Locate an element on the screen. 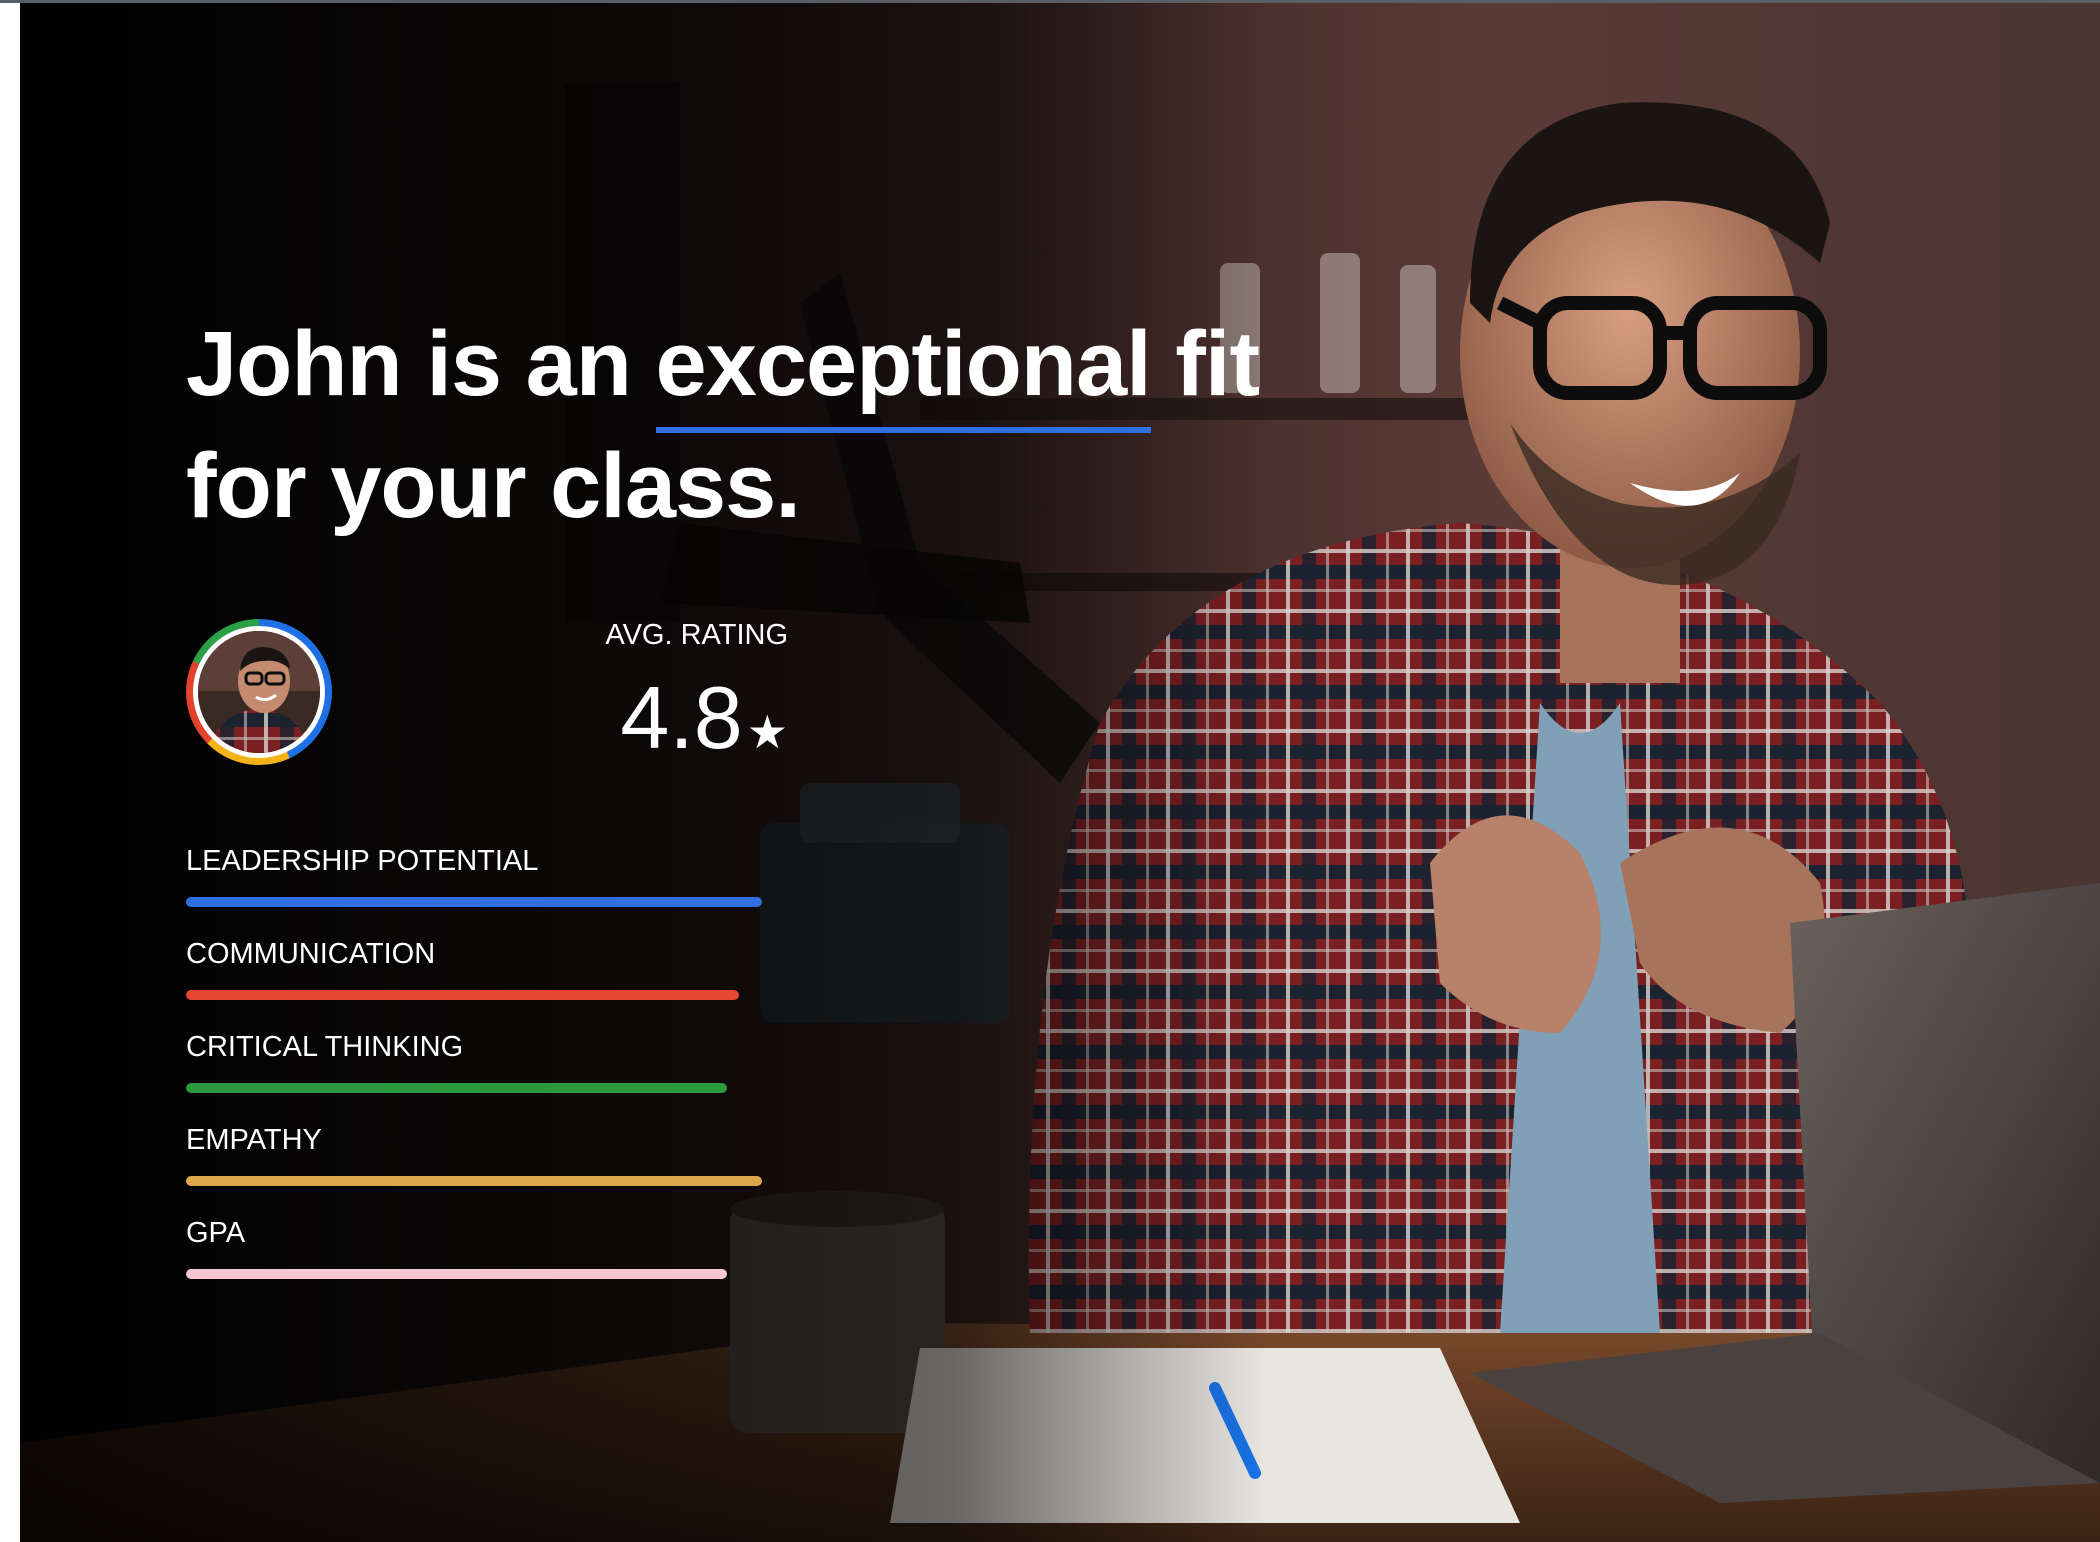 The width and height of the screenshot is (2100, 1542). avg-rating-label: AVG. RATING is located at coordinates (696, 635).